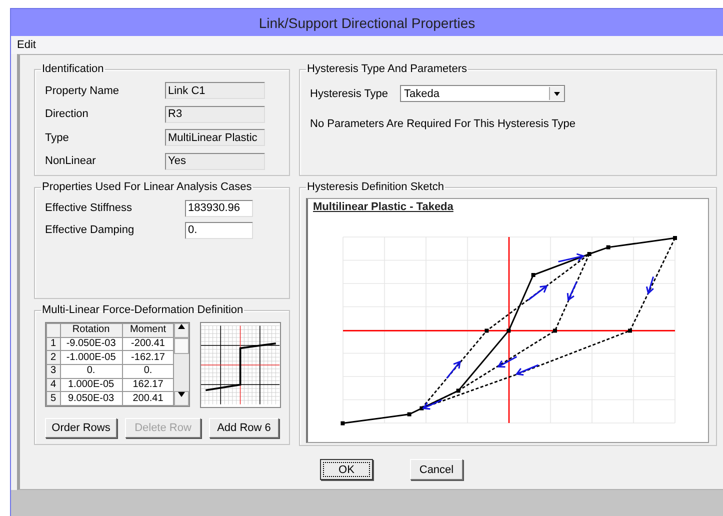 This screenshot has width=723, height=516. I want to click on scrollbar, so click(182, 364).